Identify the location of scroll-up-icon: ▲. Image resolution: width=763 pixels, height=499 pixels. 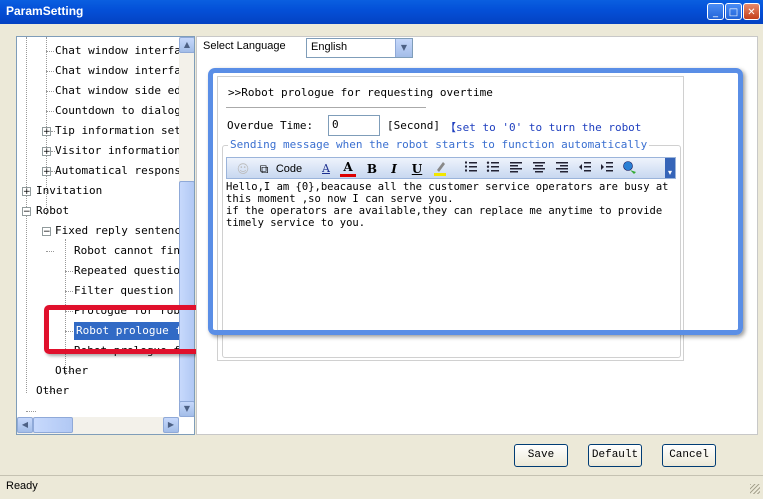
(186, 45).